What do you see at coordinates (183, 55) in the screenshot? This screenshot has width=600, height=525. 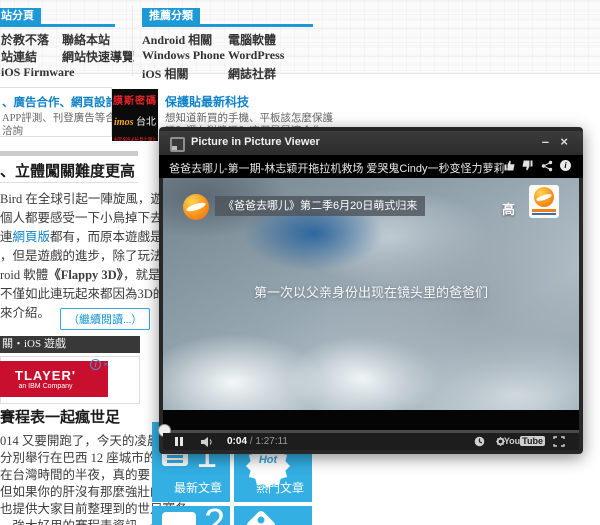 I see `nav-link-windows-phone: Windows Phone` at bounding box center [183, 55].